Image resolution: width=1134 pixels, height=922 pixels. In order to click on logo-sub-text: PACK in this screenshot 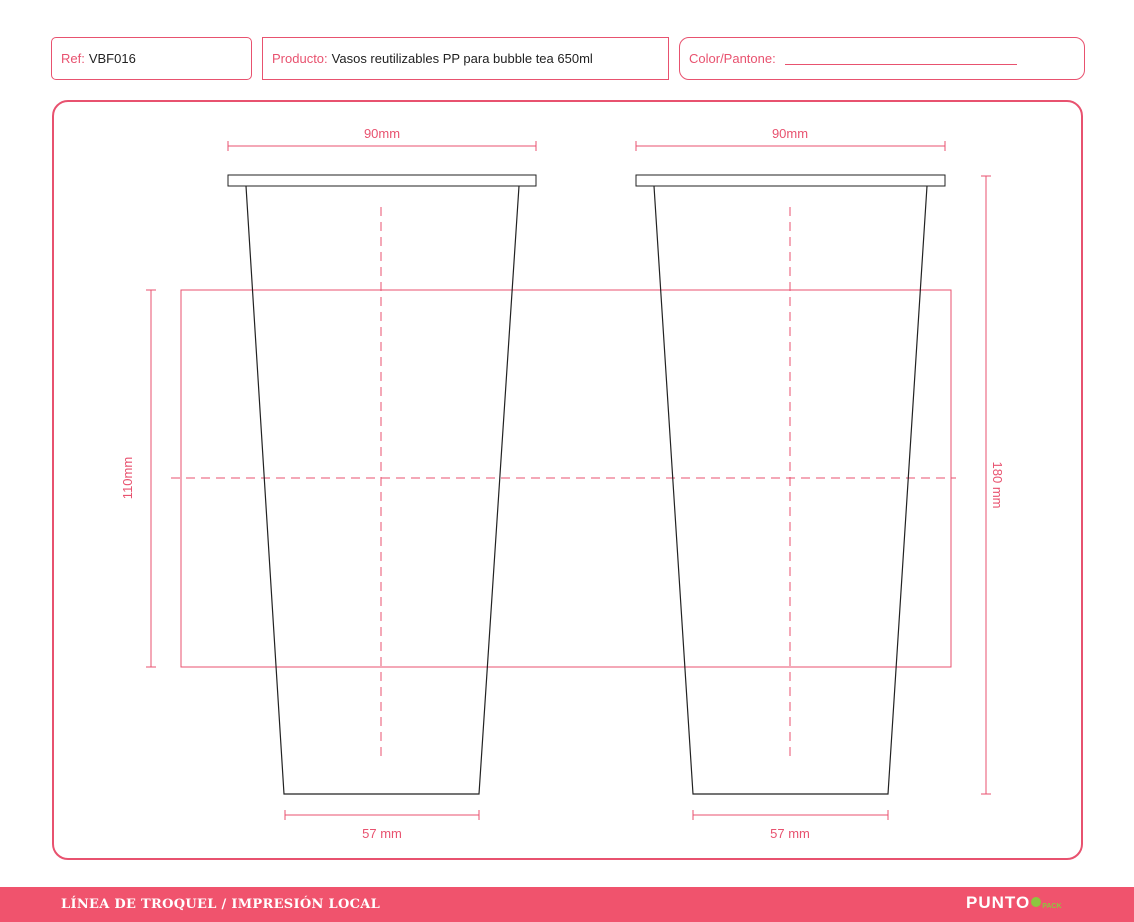, I will do `click(1052, 906)`.